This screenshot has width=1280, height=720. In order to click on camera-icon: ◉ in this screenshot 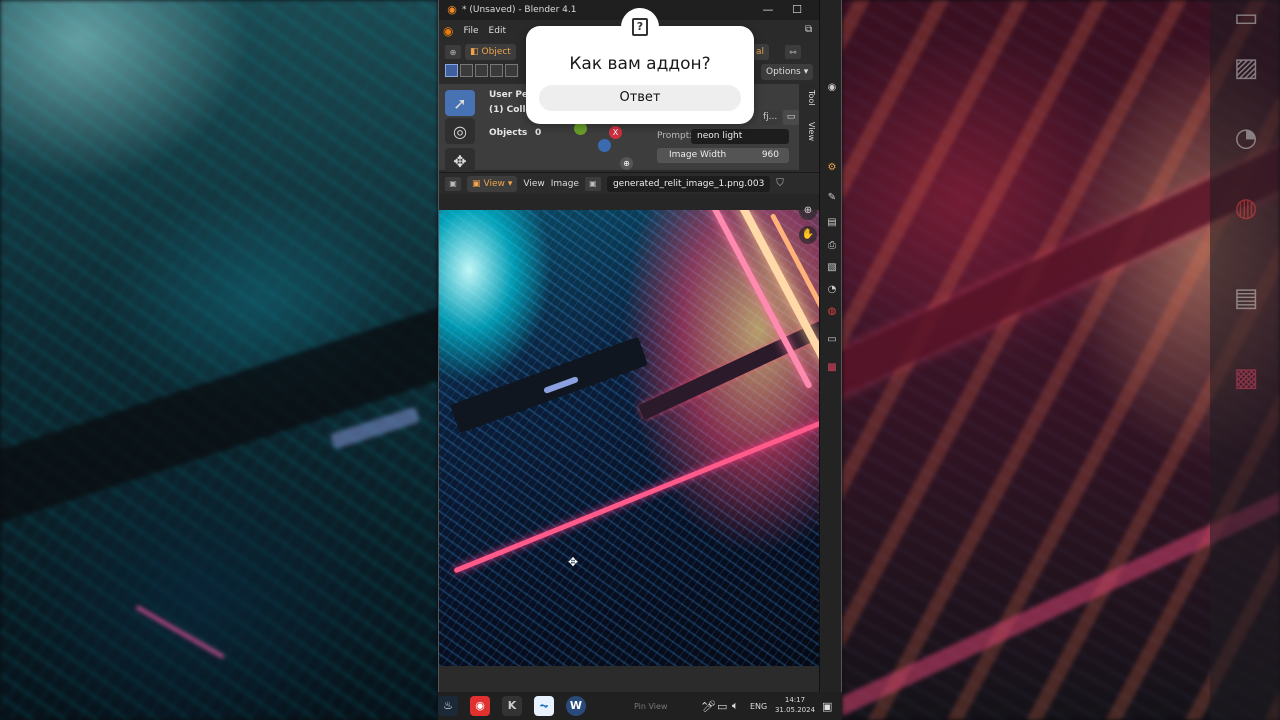, I will do `click(832, 88)`.